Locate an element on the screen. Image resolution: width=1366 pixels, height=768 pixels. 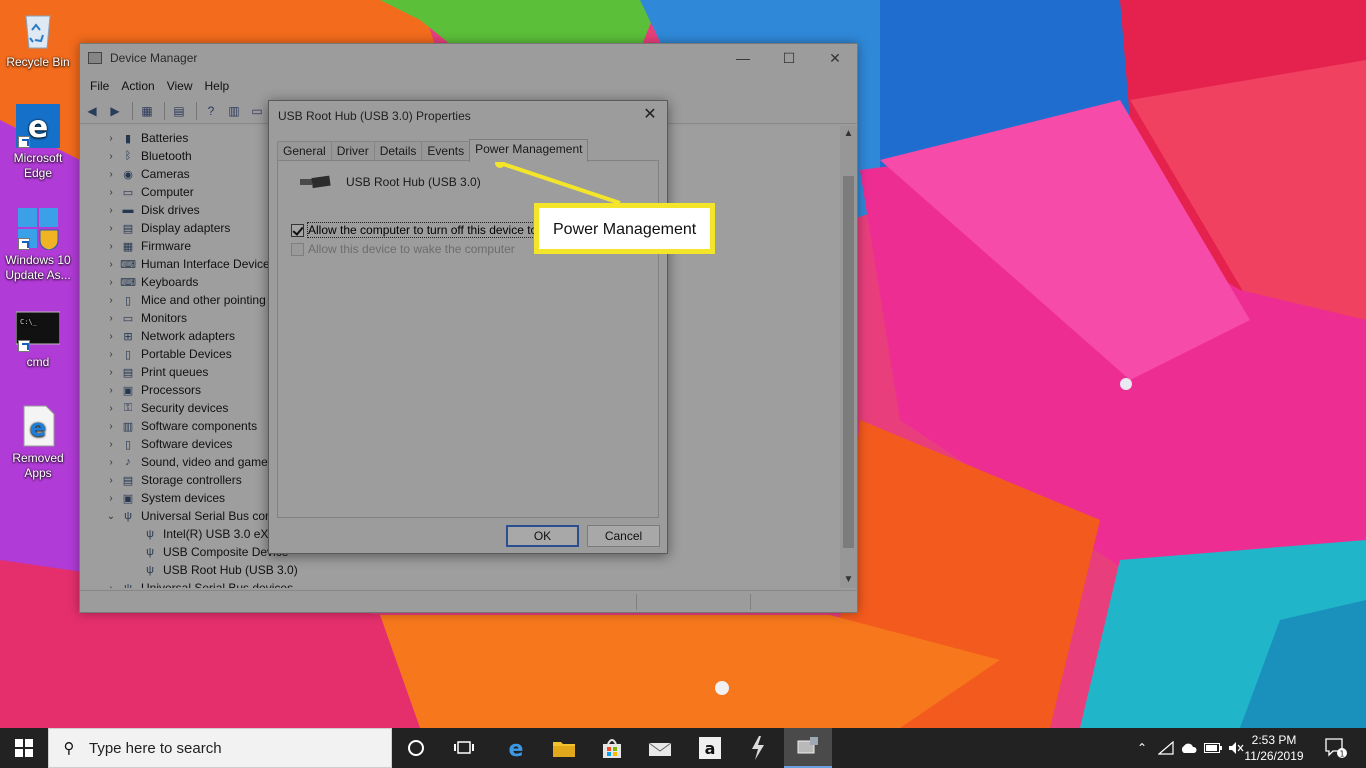
maximize-button: ☐ is located at coordinates (789, 59).